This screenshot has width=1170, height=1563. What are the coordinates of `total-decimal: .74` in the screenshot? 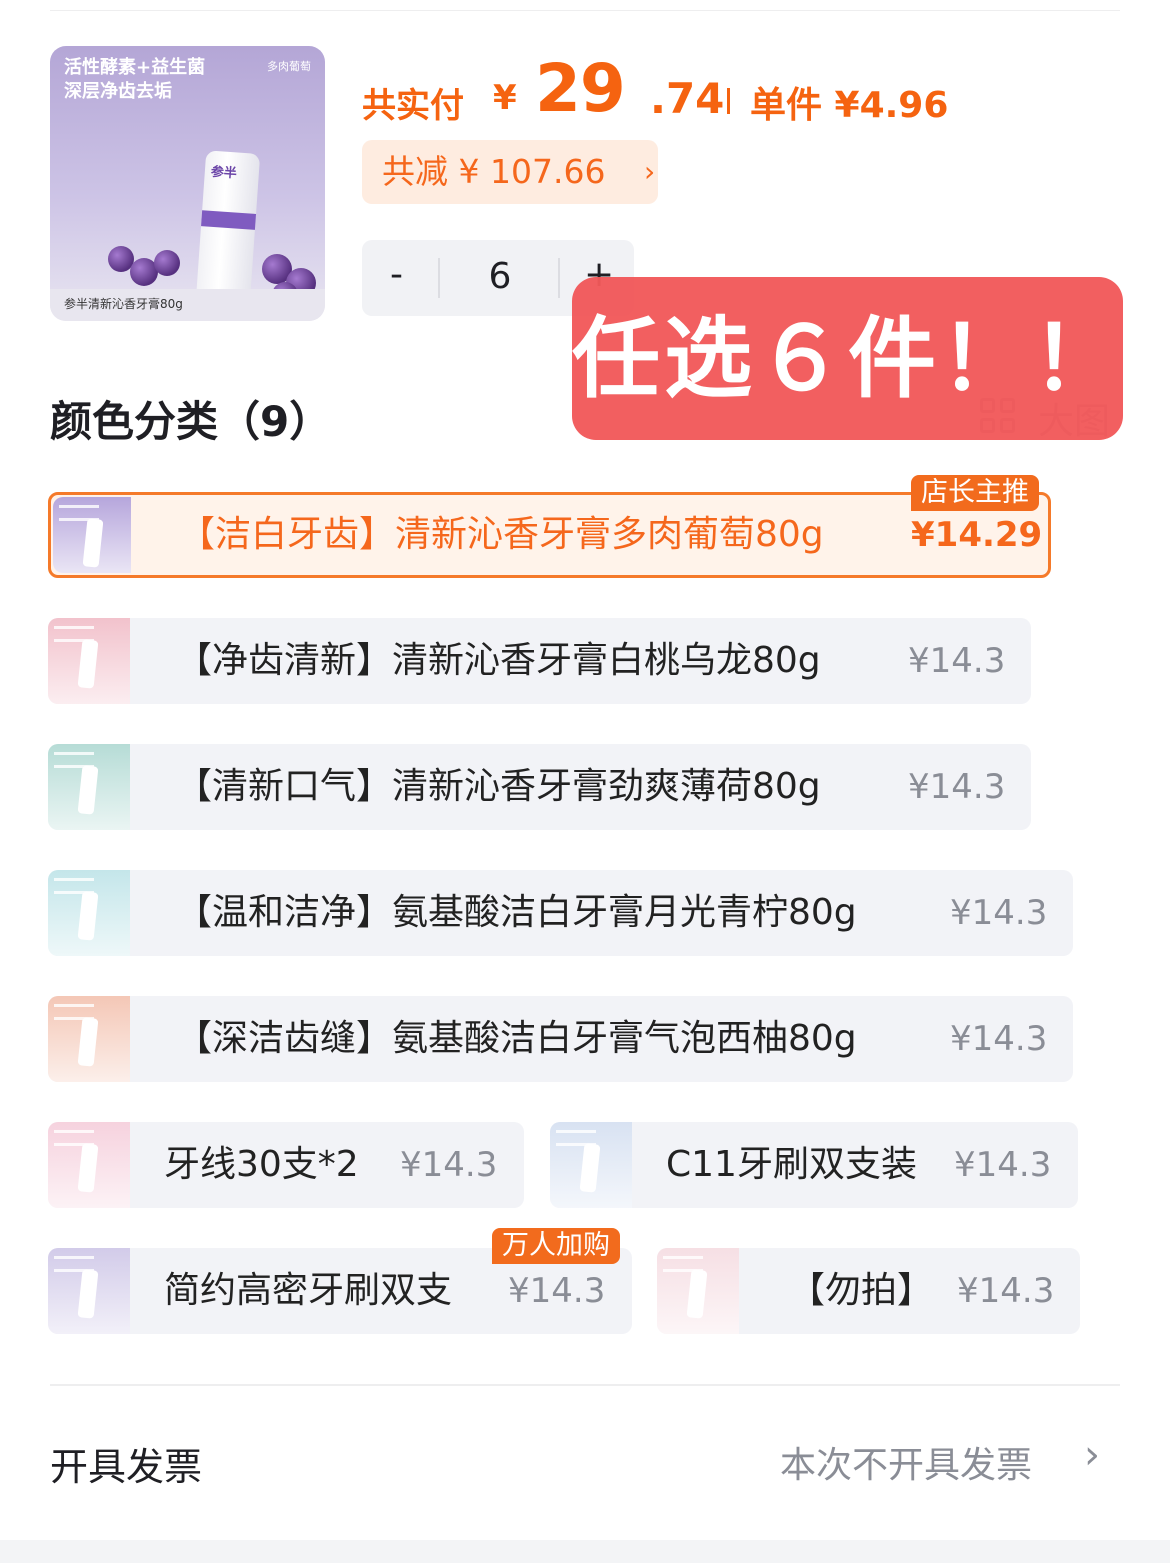 It's located at (687, 98).